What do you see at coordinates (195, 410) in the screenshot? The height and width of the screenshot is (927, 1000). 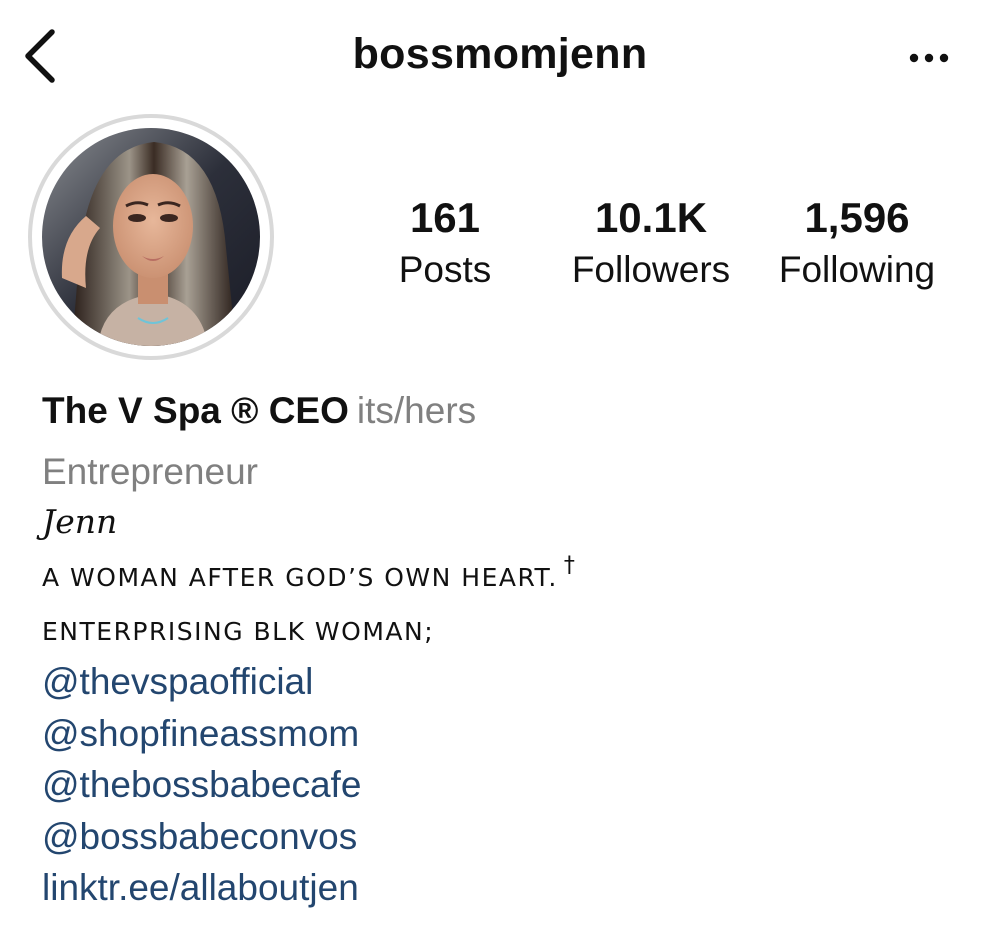 I see `display-name: The V Spa ® CEO` at bounding box center [195, 410].